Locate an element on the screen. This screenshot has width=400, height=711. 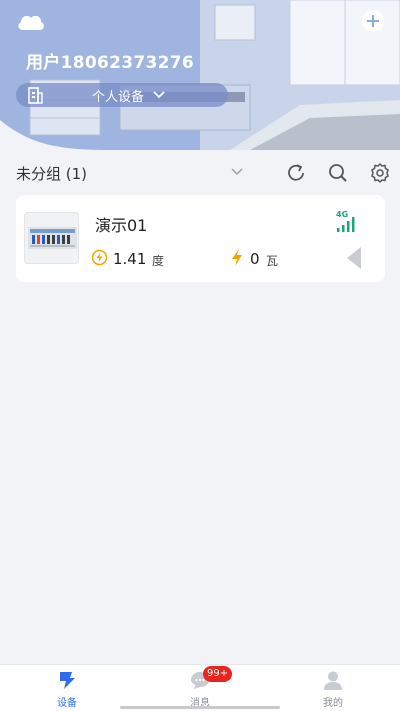
building-icon is located at coordinates (35, 95).